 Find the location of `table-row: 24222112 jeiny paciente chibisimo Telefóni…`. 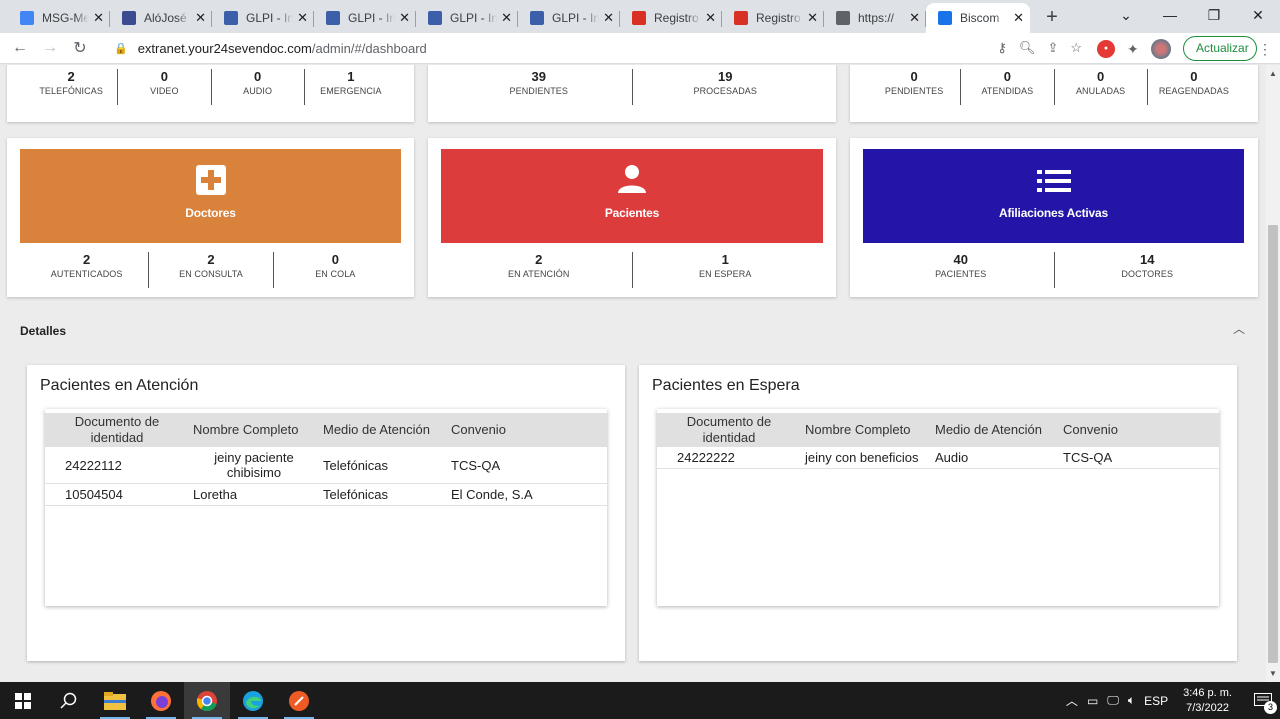

table-row: 24222112 jeiny paciente chibisimo Telefóni… is located at coordinates (326, 465).